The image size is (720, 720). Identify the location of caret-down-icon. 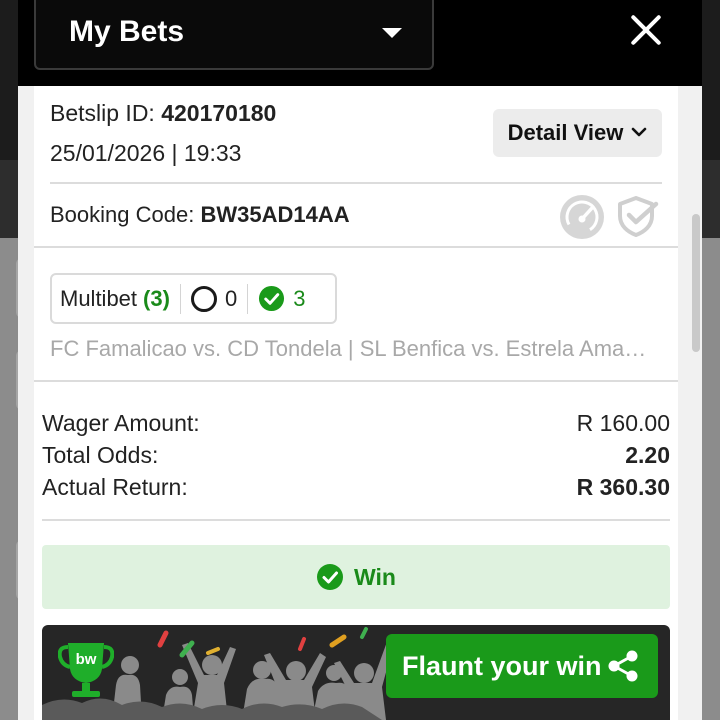
(392, 33).